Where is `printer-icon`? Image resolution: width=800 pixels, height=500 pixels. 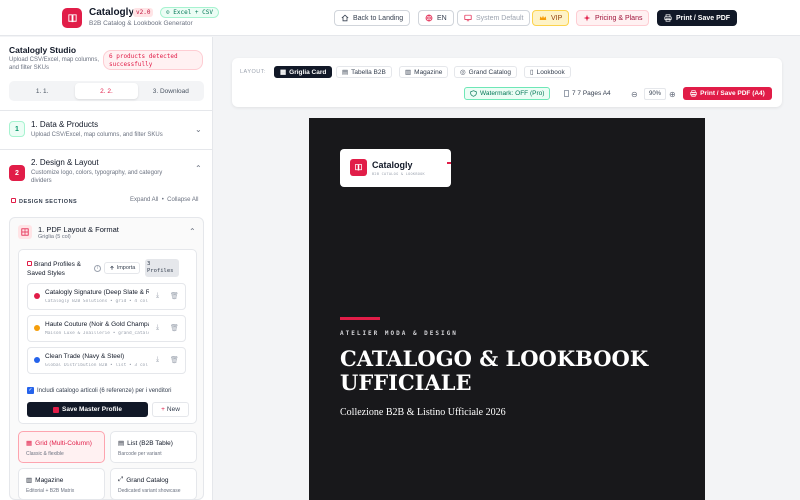
printer-icon is located at coordinates (693, 93).